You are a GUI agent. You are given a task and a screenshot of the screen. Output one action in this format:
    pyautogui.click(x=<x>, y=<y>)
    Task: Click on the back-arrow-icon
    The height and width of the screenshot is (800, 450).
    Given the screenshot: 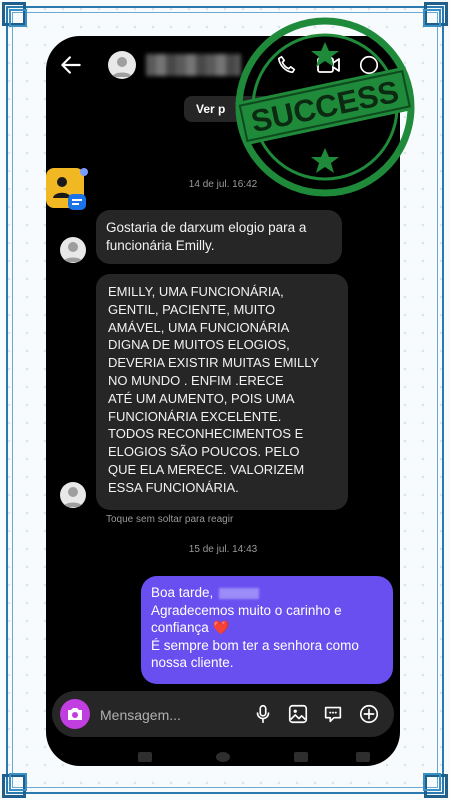 What is the action you would take?
    pyautogui.click(x=71, y=65)
    